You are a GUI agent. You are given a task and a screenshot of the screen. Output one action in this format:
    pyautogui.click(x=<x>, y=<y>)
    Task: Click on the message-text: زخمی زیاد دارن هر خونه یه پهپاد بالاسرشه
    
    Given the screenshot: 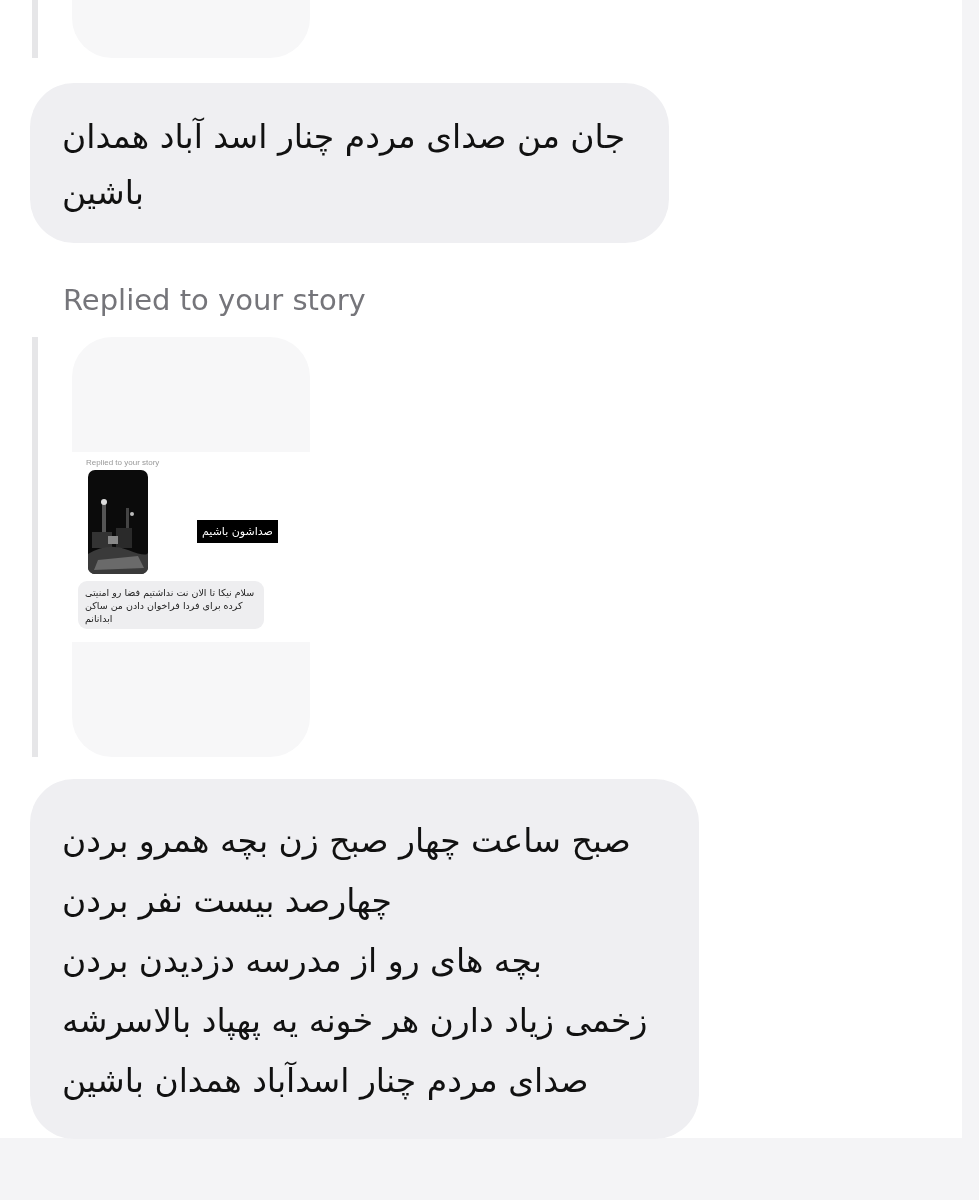 What is the action you would take?
    pyautogui.click(x=355, y=1021)
    